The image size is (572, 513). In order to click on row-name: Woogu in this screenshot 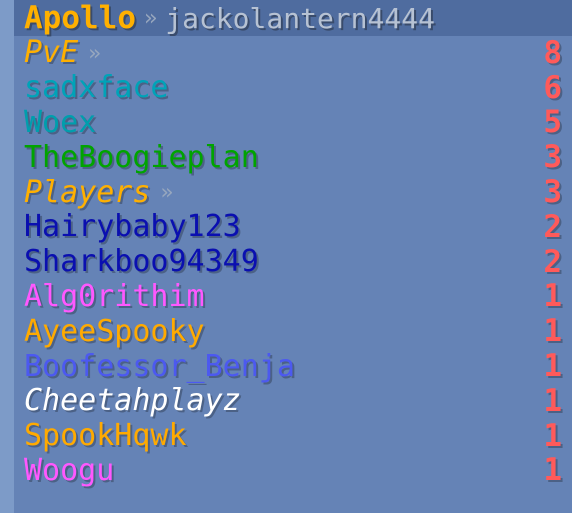, I will do `click(69, 470)`.